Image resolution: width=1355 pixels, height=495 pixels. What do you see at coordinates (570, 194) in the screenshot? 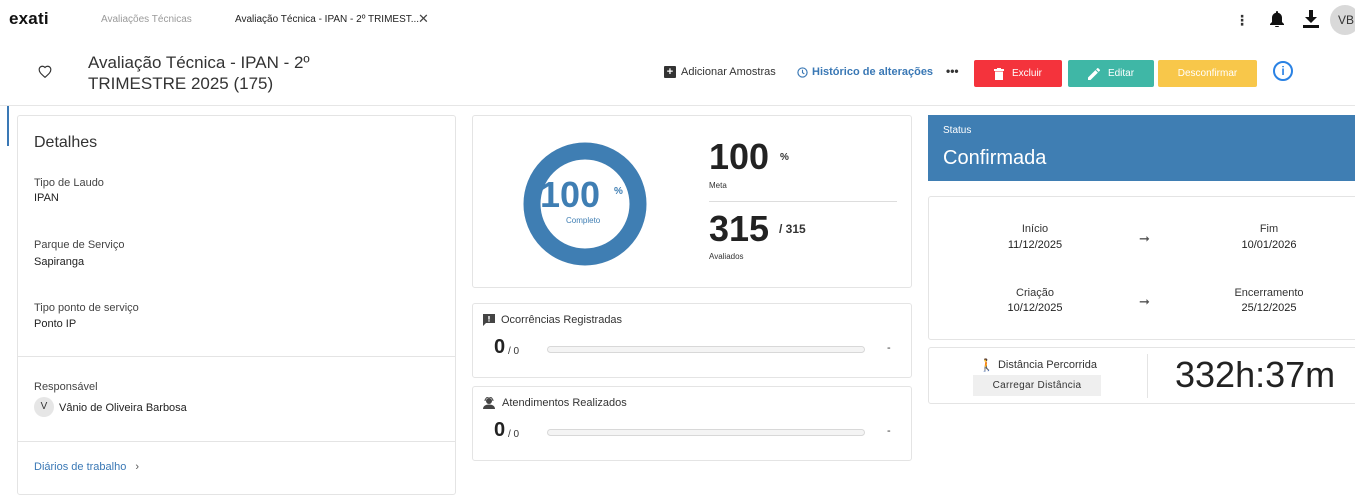
I see `donut-value: 100` at bounding box center [570, 194].